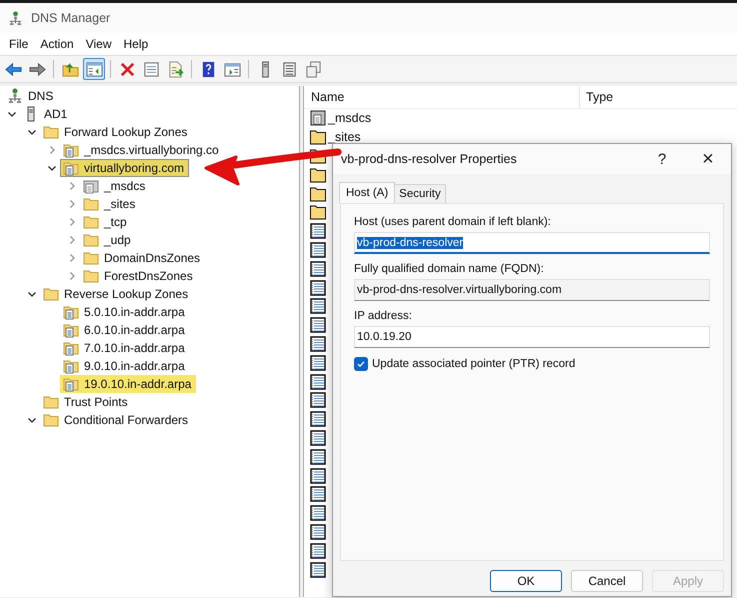 The image size is (737, 598). What do you see at coordinates (453, 222) in the screenshot?
I see `field-label: Host (uses parent domain if left blank):` at bounding box center [453, 222].